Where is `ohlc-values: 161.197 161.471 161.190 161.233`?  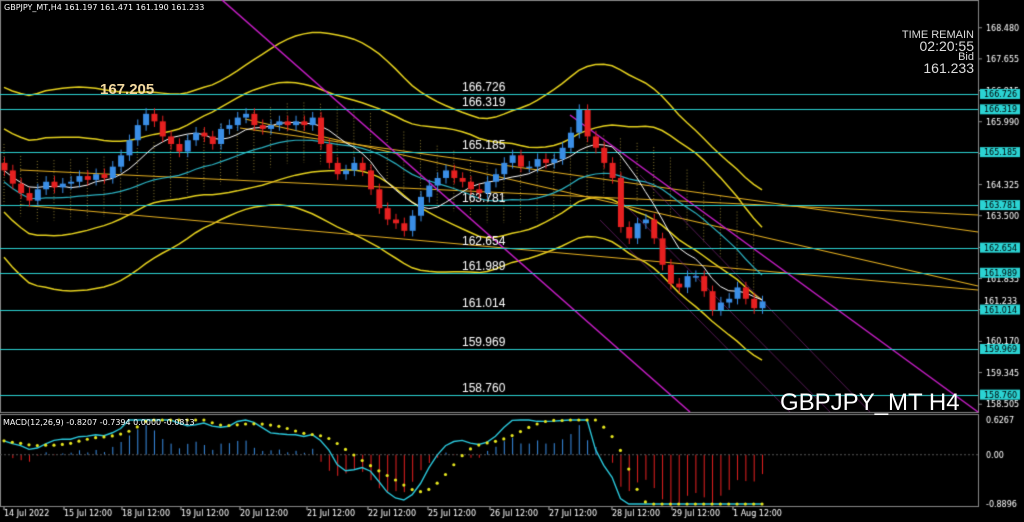 ohlc-values: 161.197 161.471 161.190 161.233 is located at coordinates (134, 7).